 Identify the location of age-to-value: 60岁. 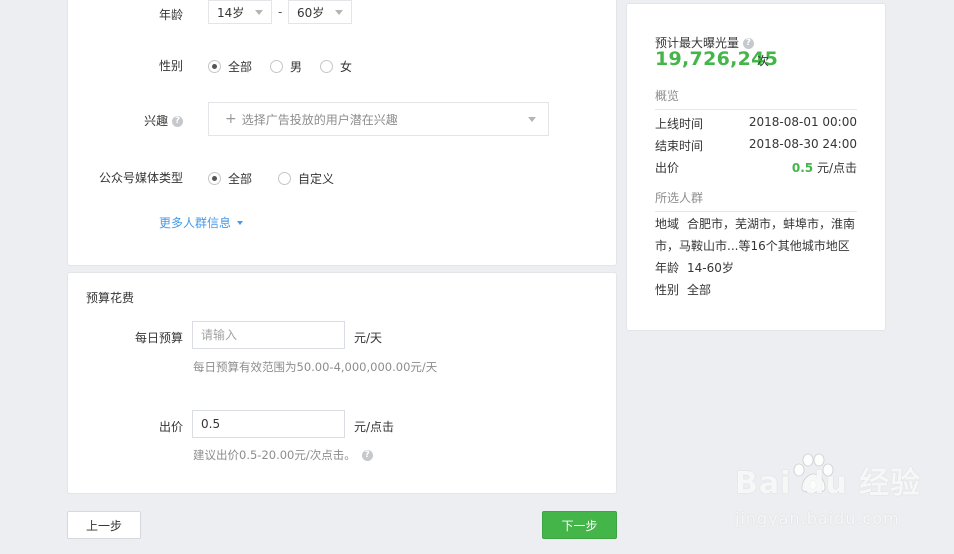
(311, 12).